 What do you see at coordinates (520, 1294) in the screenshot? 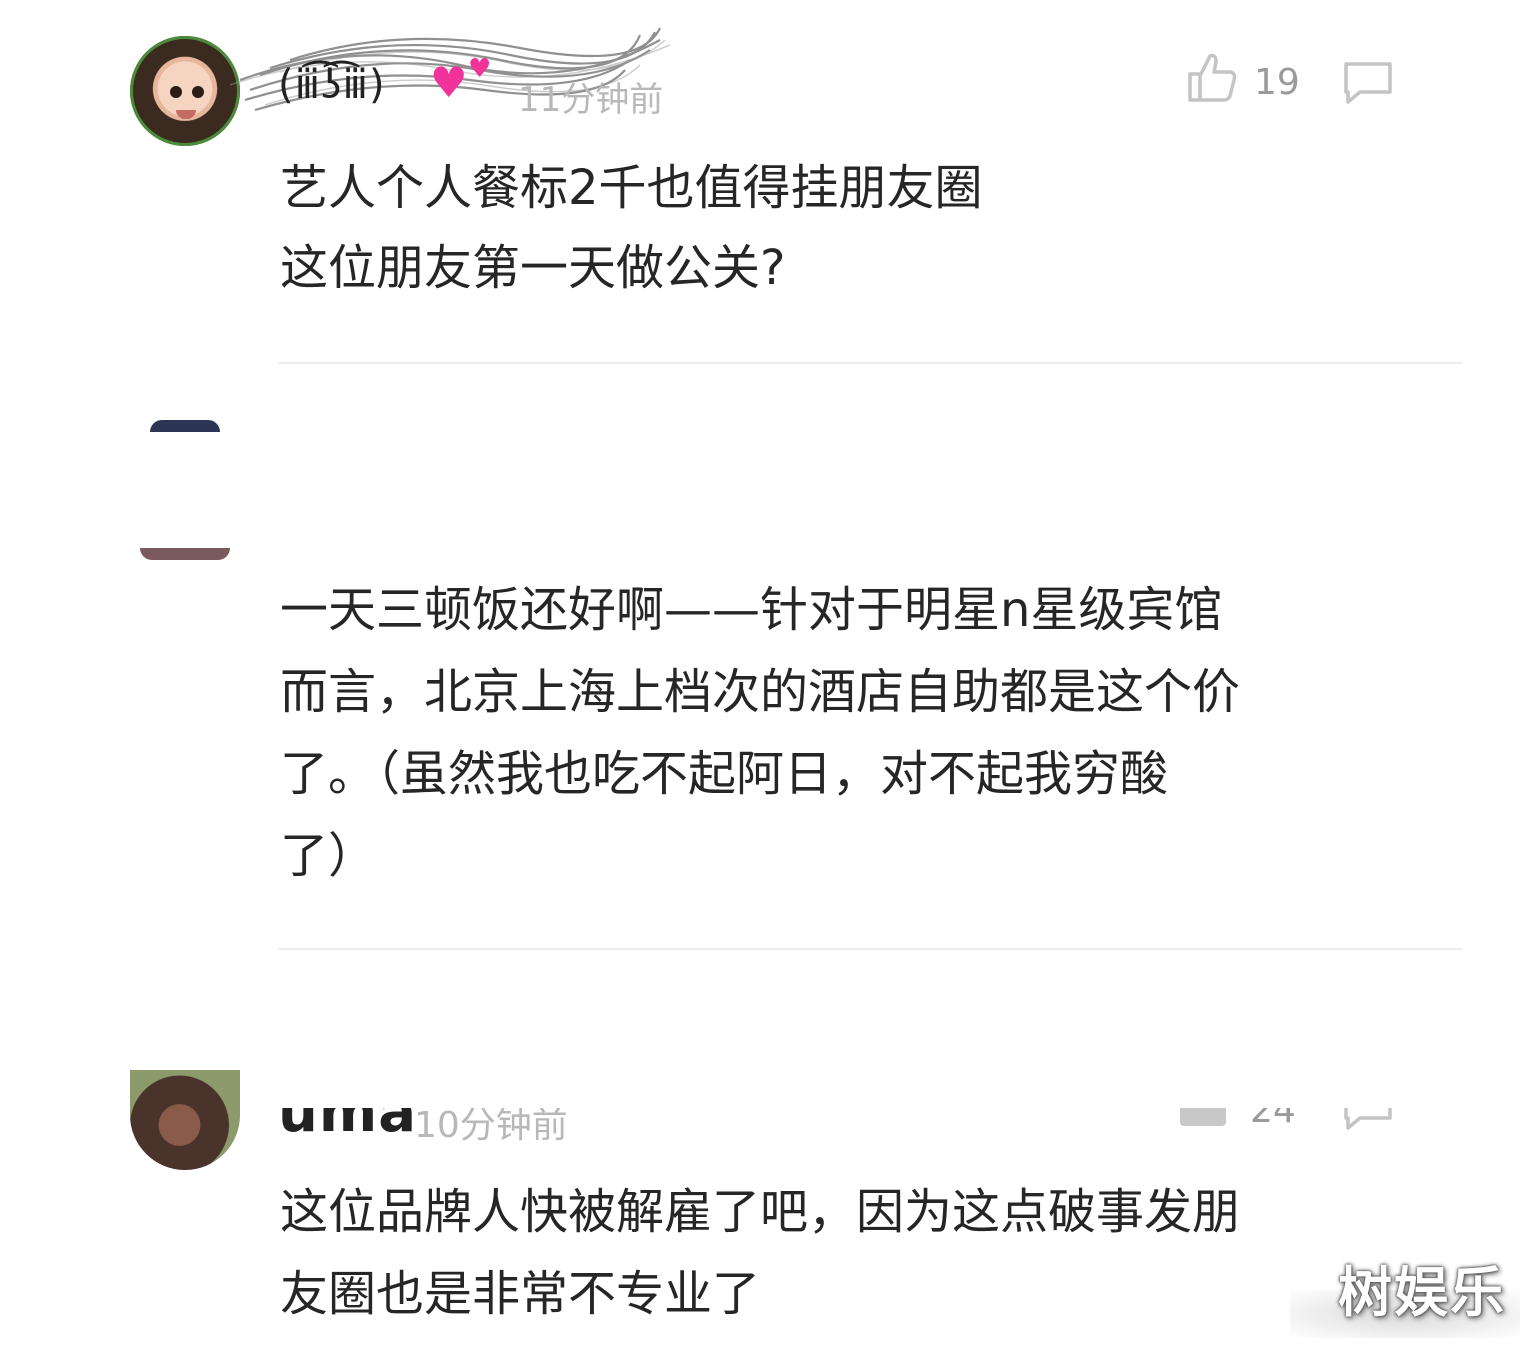
I see `comment-text-line: 友圈也是非常不专业了` at bounding box center [520, 1294].